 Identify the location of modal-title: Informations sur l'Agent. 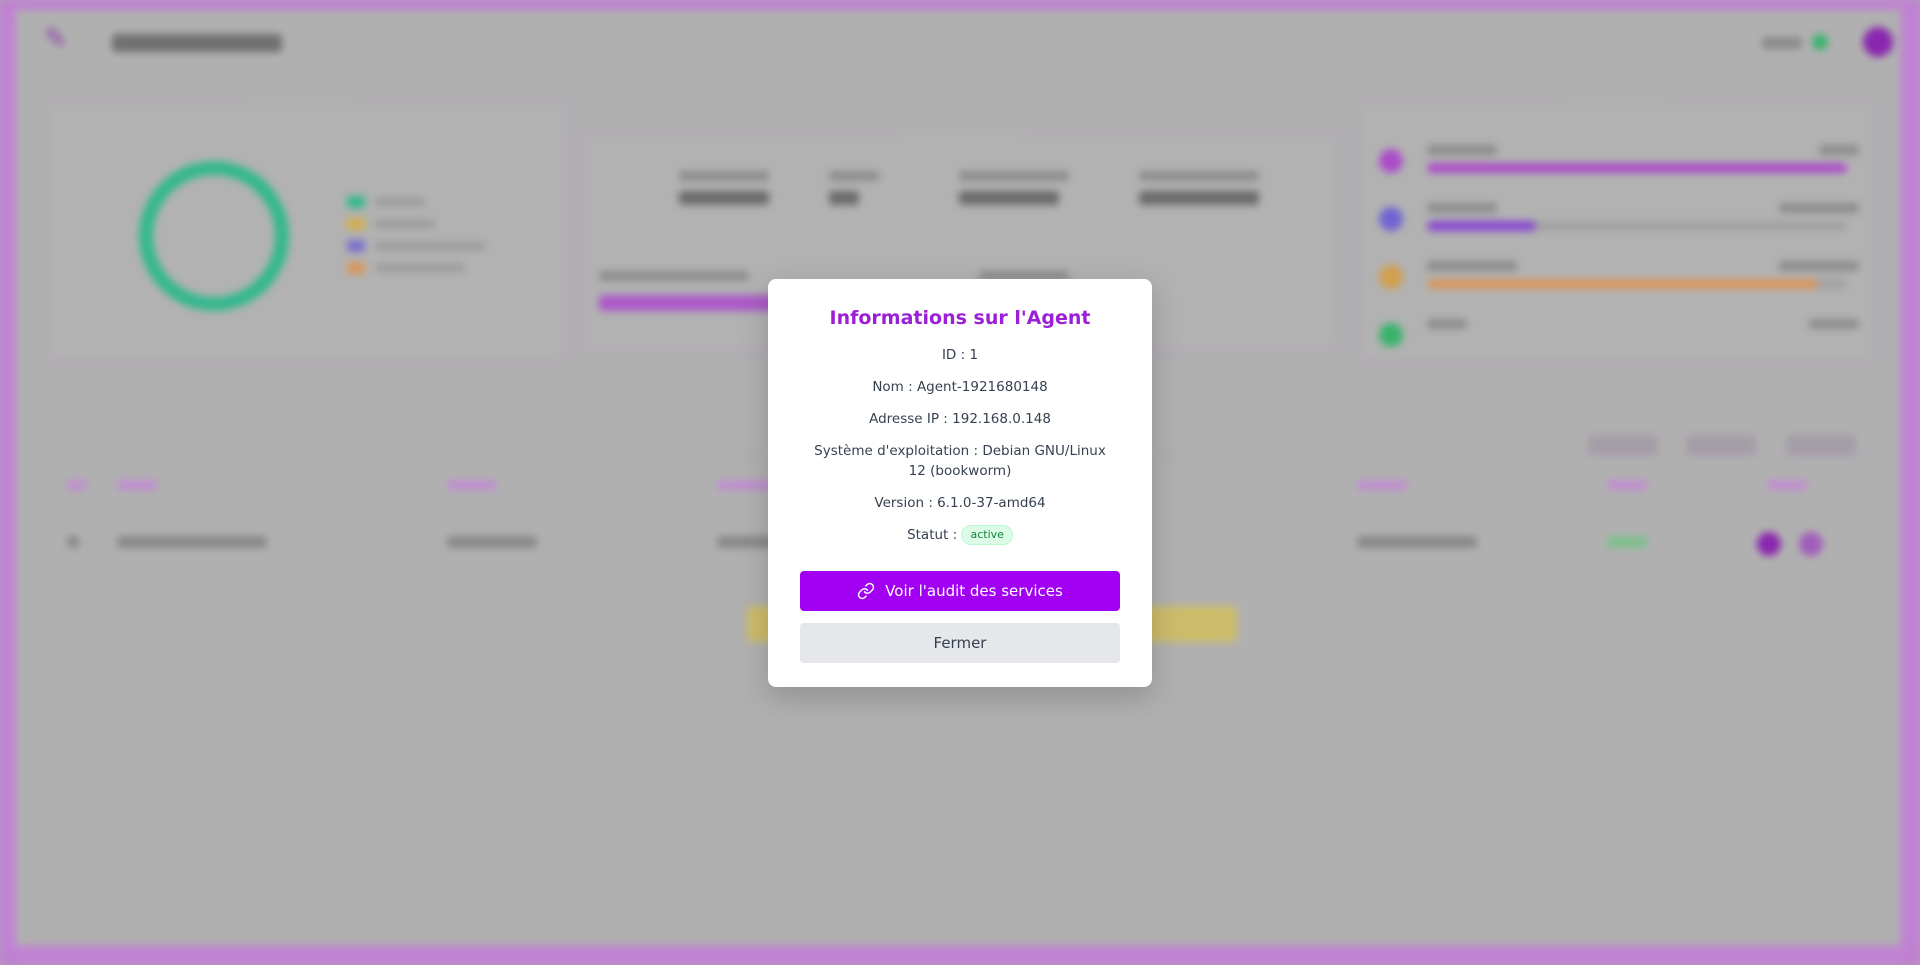
(960, 318).